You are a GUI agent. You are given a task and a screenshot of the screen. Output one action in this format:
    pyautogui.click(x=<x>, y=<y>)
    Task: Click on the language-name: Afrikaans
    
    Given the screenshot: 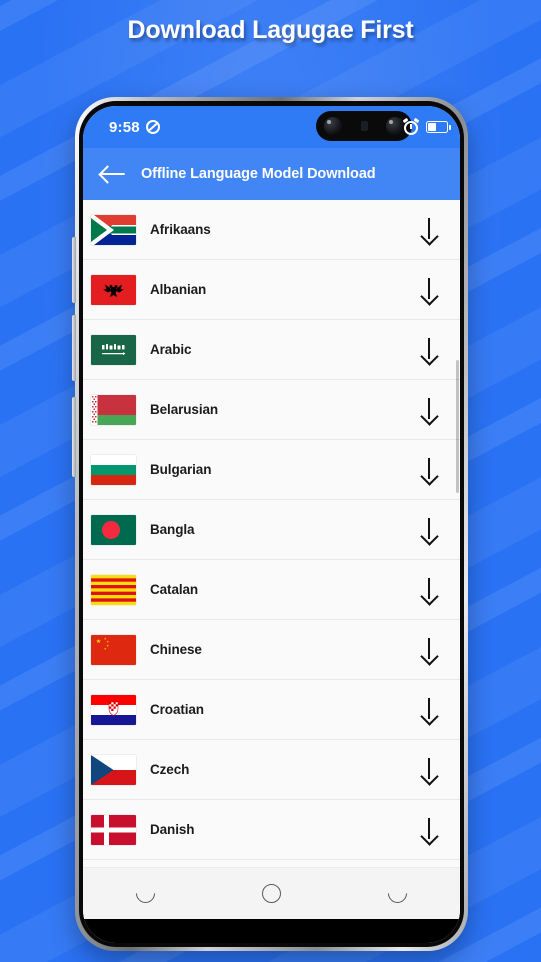 What is the action you would take?
    pyautogui.click(x=180, y=229)
    